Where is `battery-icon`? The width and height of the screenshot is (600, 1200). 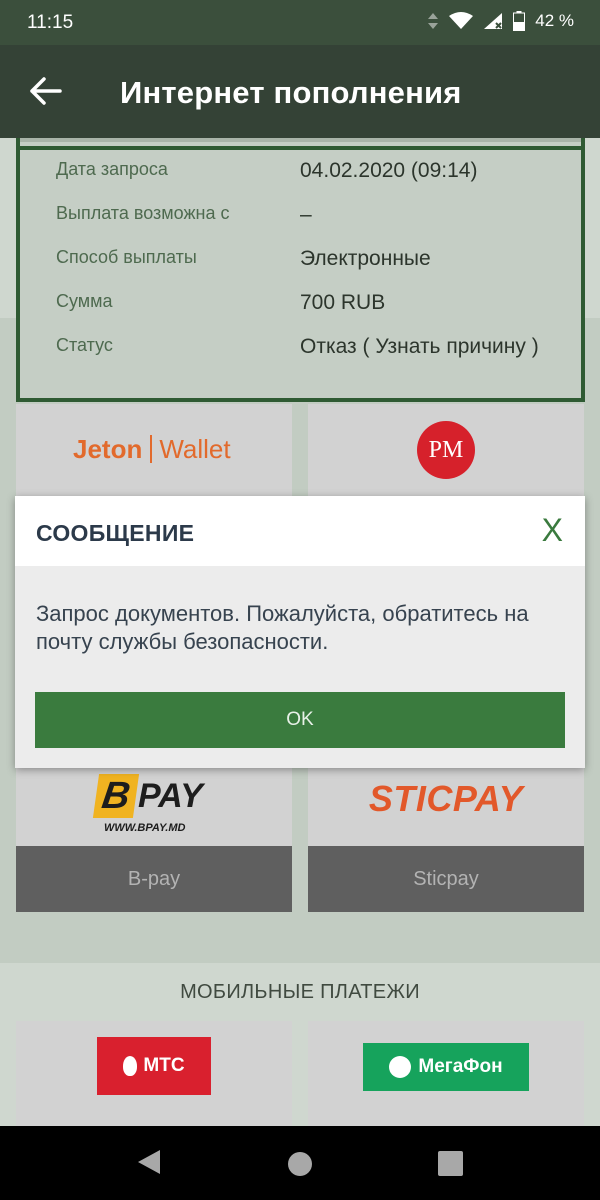
battery-icon is located at coordinates (519, 21).